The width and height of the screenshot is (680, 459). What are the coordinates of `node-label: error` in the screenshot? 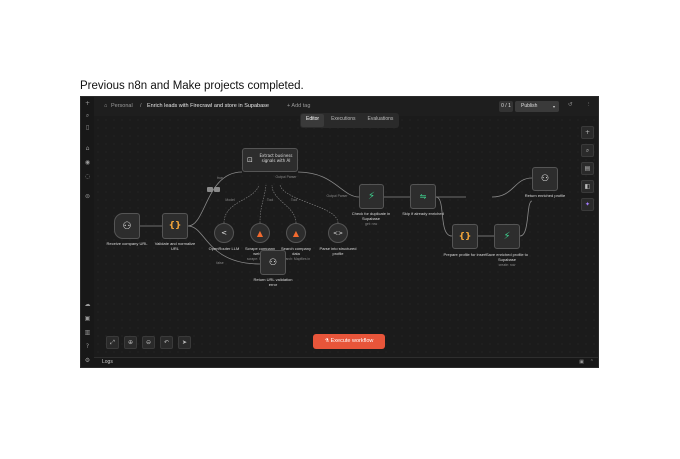 It's located at (273, 284).